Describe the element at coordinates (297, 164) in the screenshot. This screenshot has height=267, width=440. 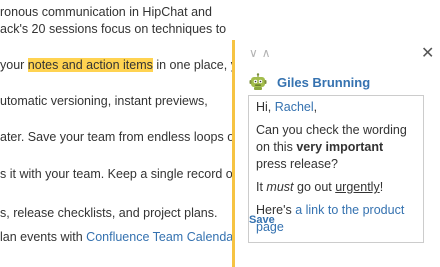
I see `comment-text: press release?` at that location.